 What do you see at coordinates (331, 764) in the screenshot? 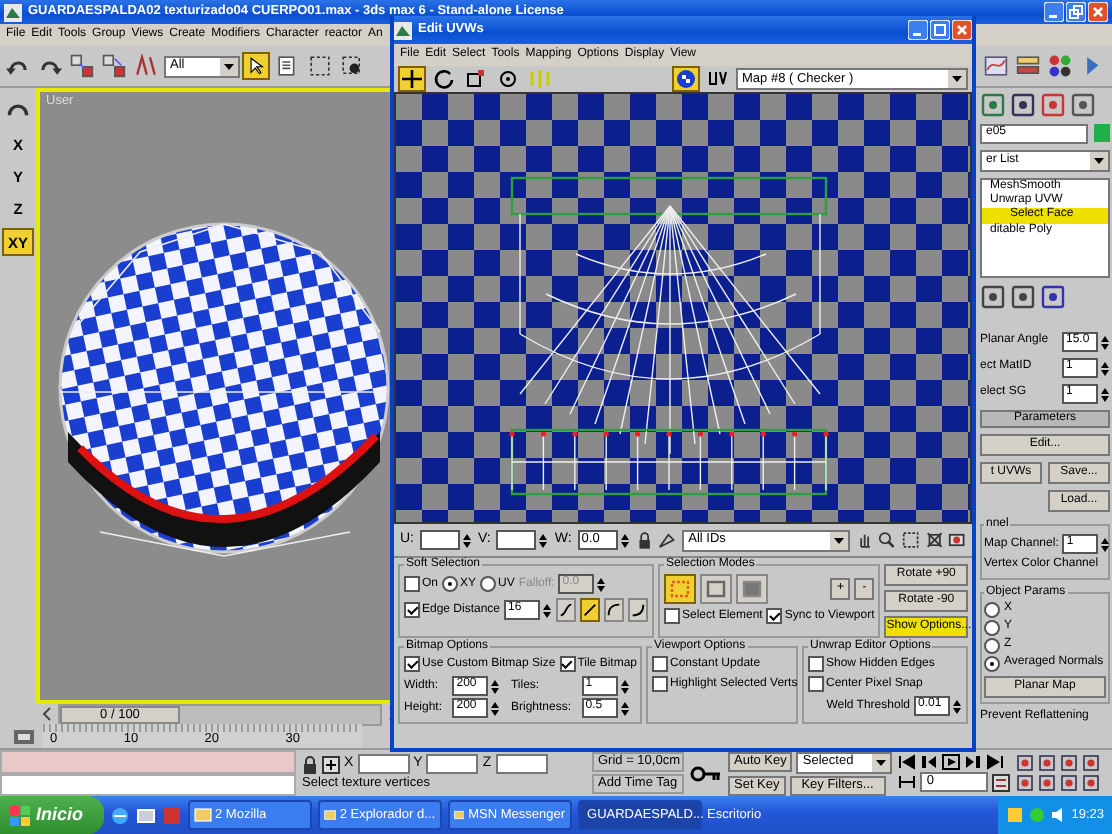
I see `absolute-mode-icon` at bounding box center [331, 764].